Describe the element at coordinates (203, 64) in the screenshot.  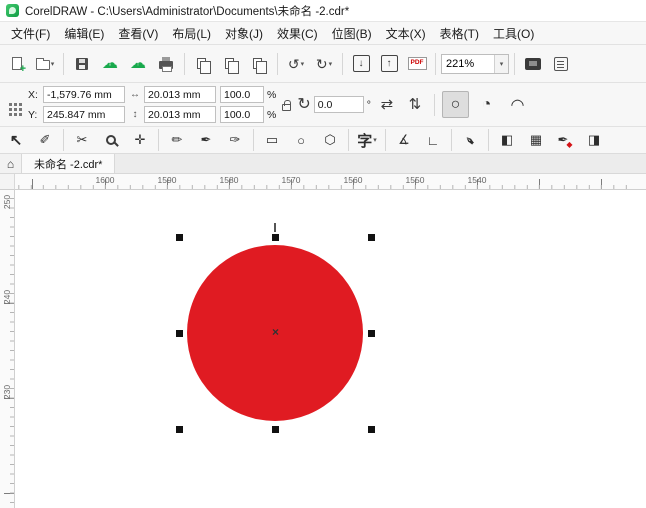
I see `cut-button` at that location.